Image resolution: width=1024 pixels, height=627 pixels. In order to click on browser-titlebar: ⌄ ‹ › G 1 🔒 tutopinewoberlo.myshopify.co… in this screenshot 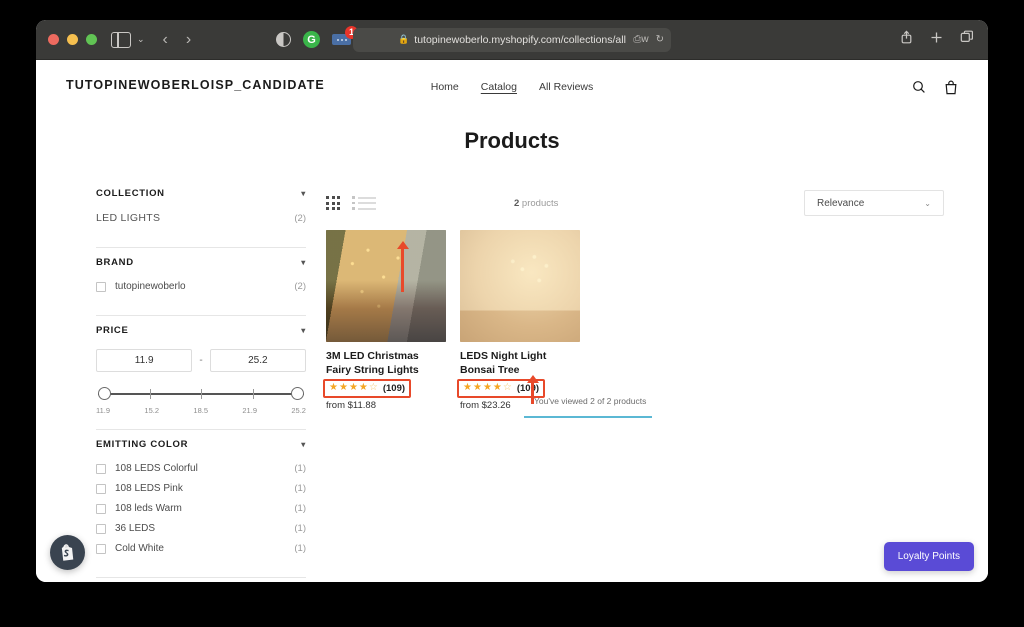, I will do `click(512, 40)`.